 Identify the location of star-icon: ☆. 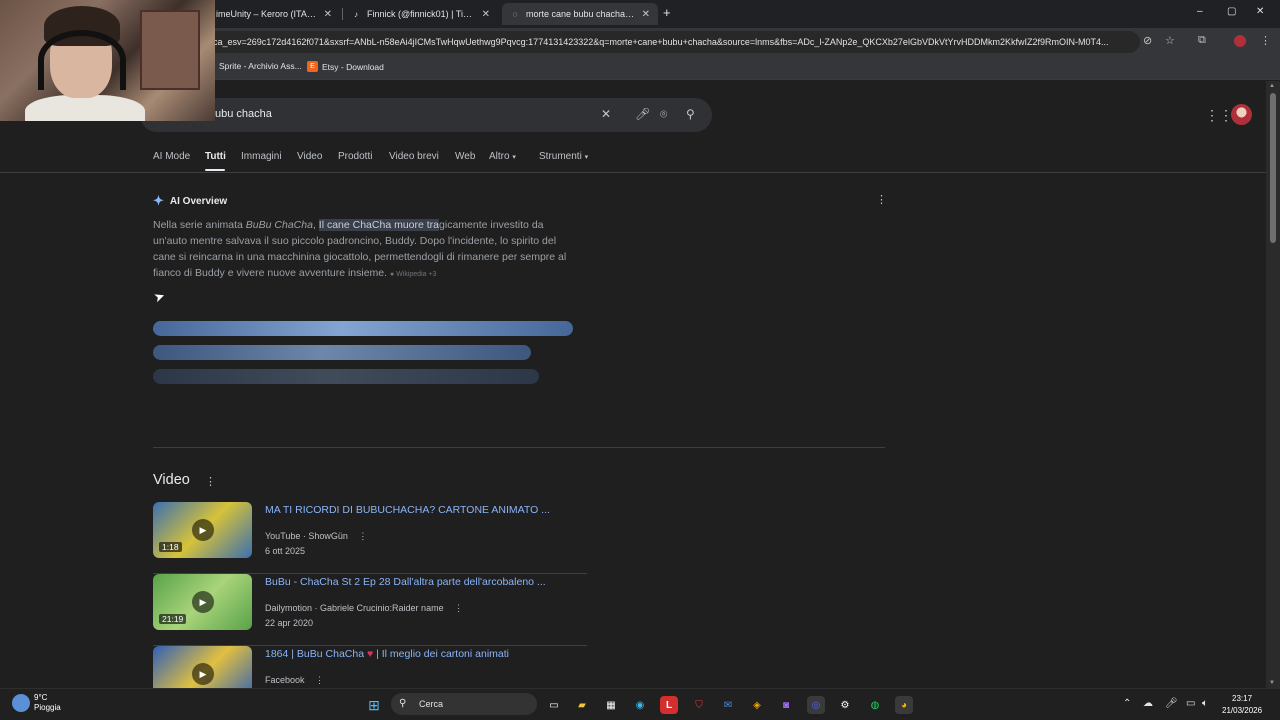
(1170, 40).